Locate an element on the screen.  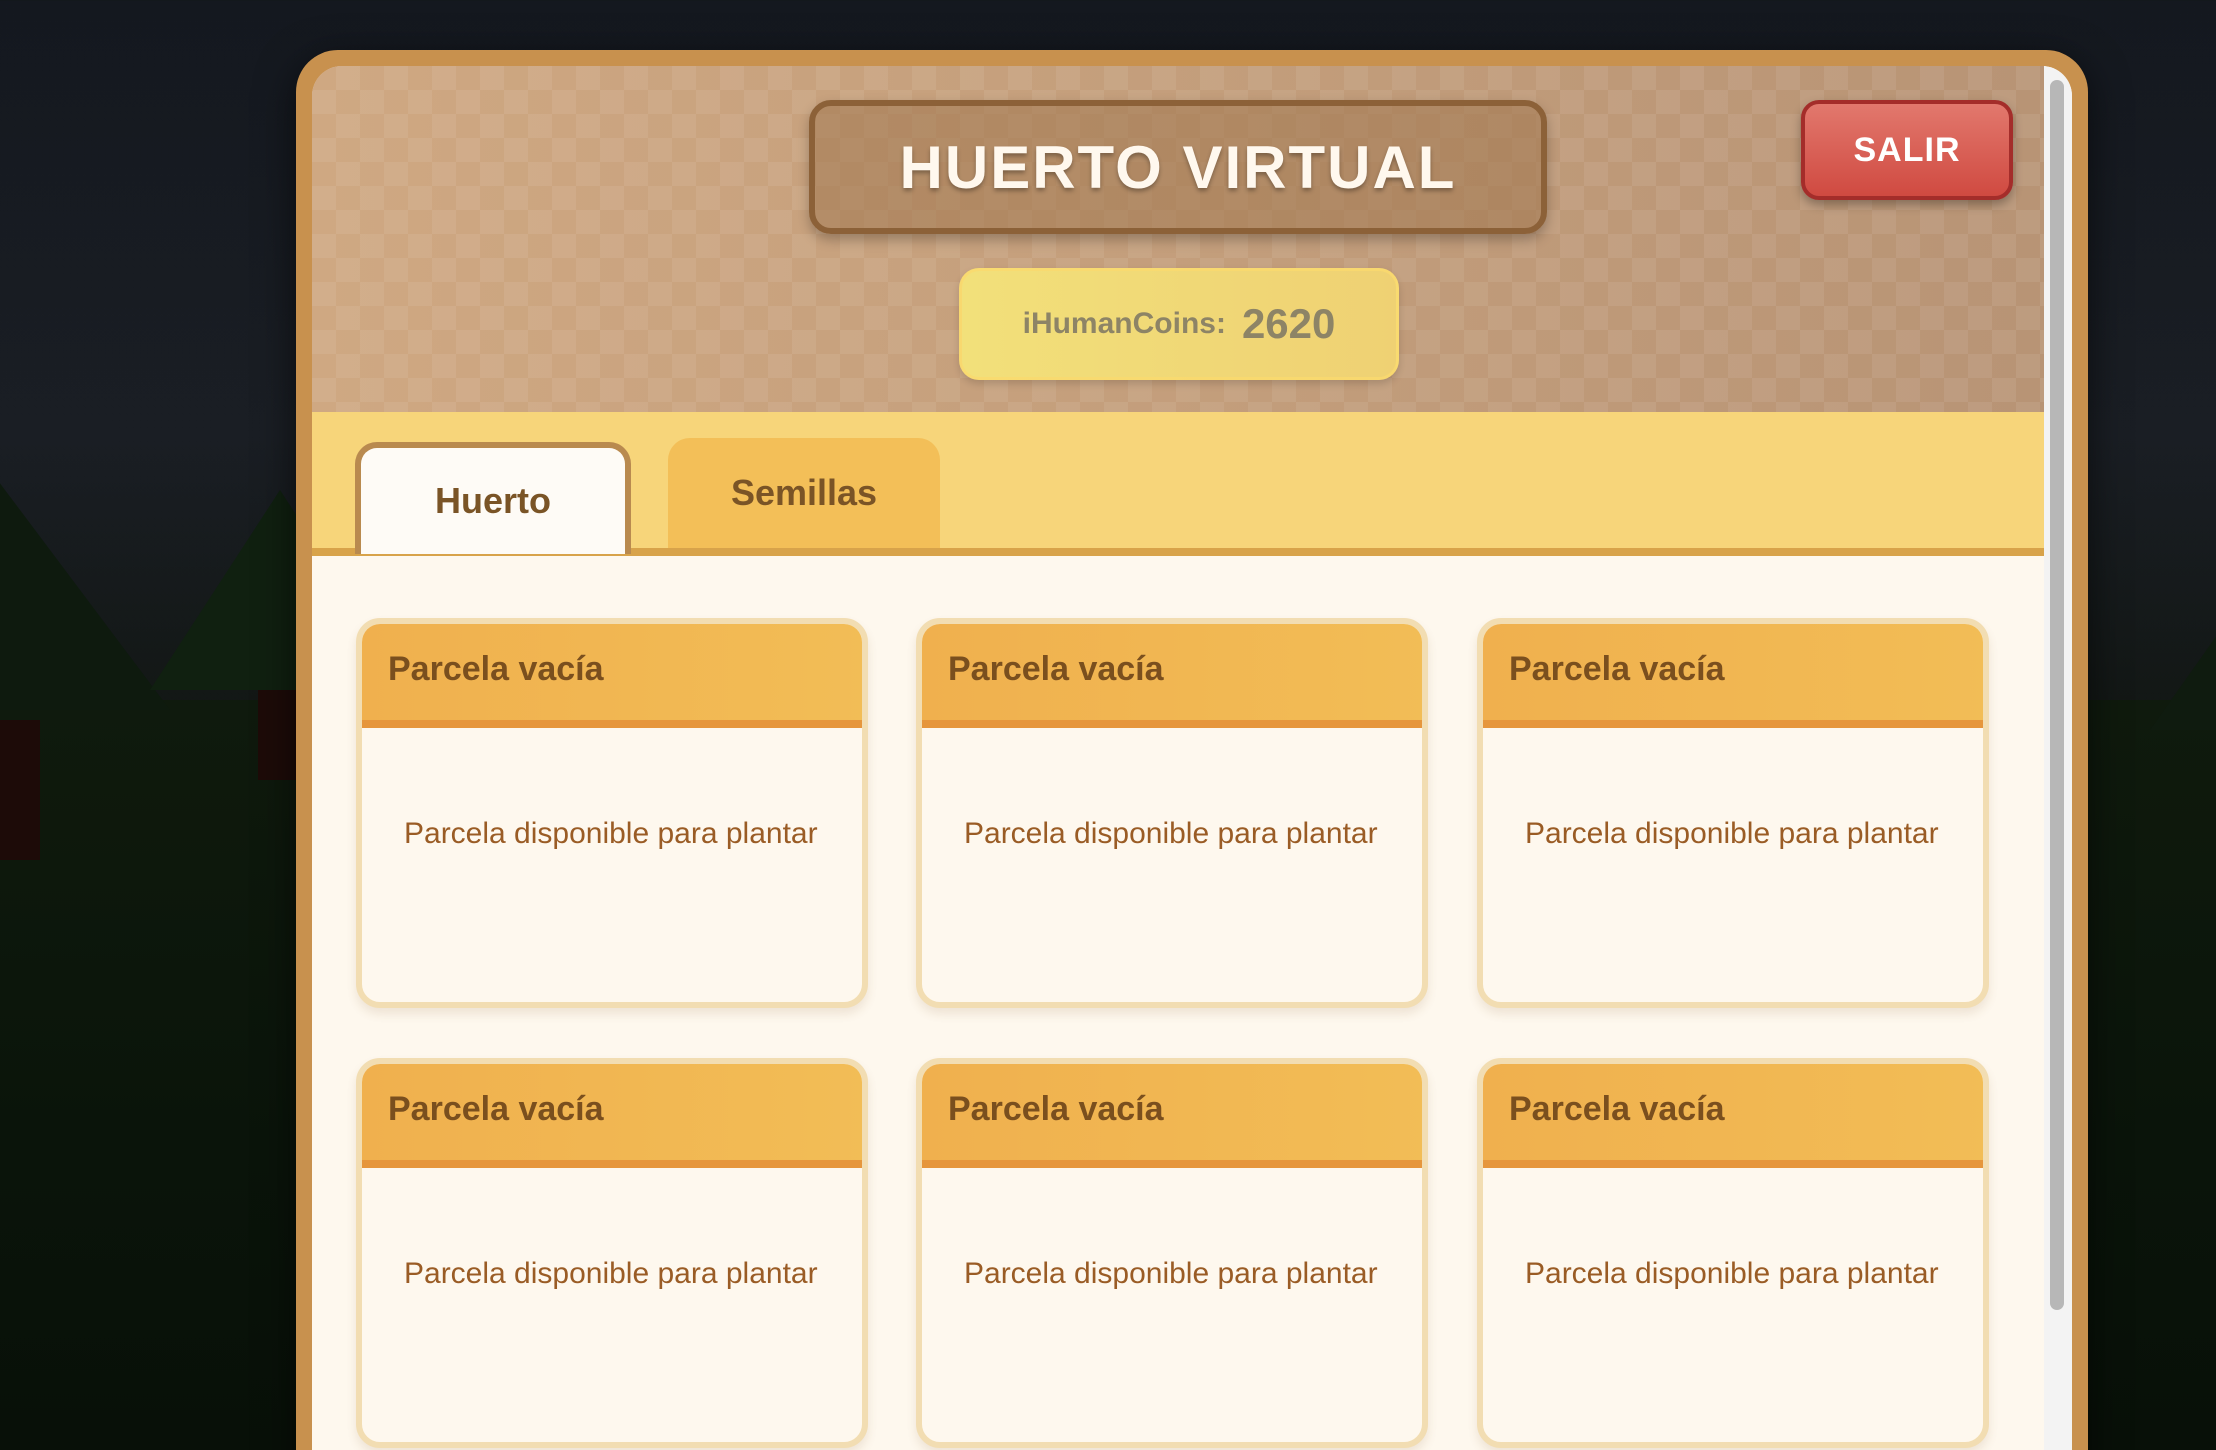
tab-huerto: Huerto is located at coordinates (493, 498).